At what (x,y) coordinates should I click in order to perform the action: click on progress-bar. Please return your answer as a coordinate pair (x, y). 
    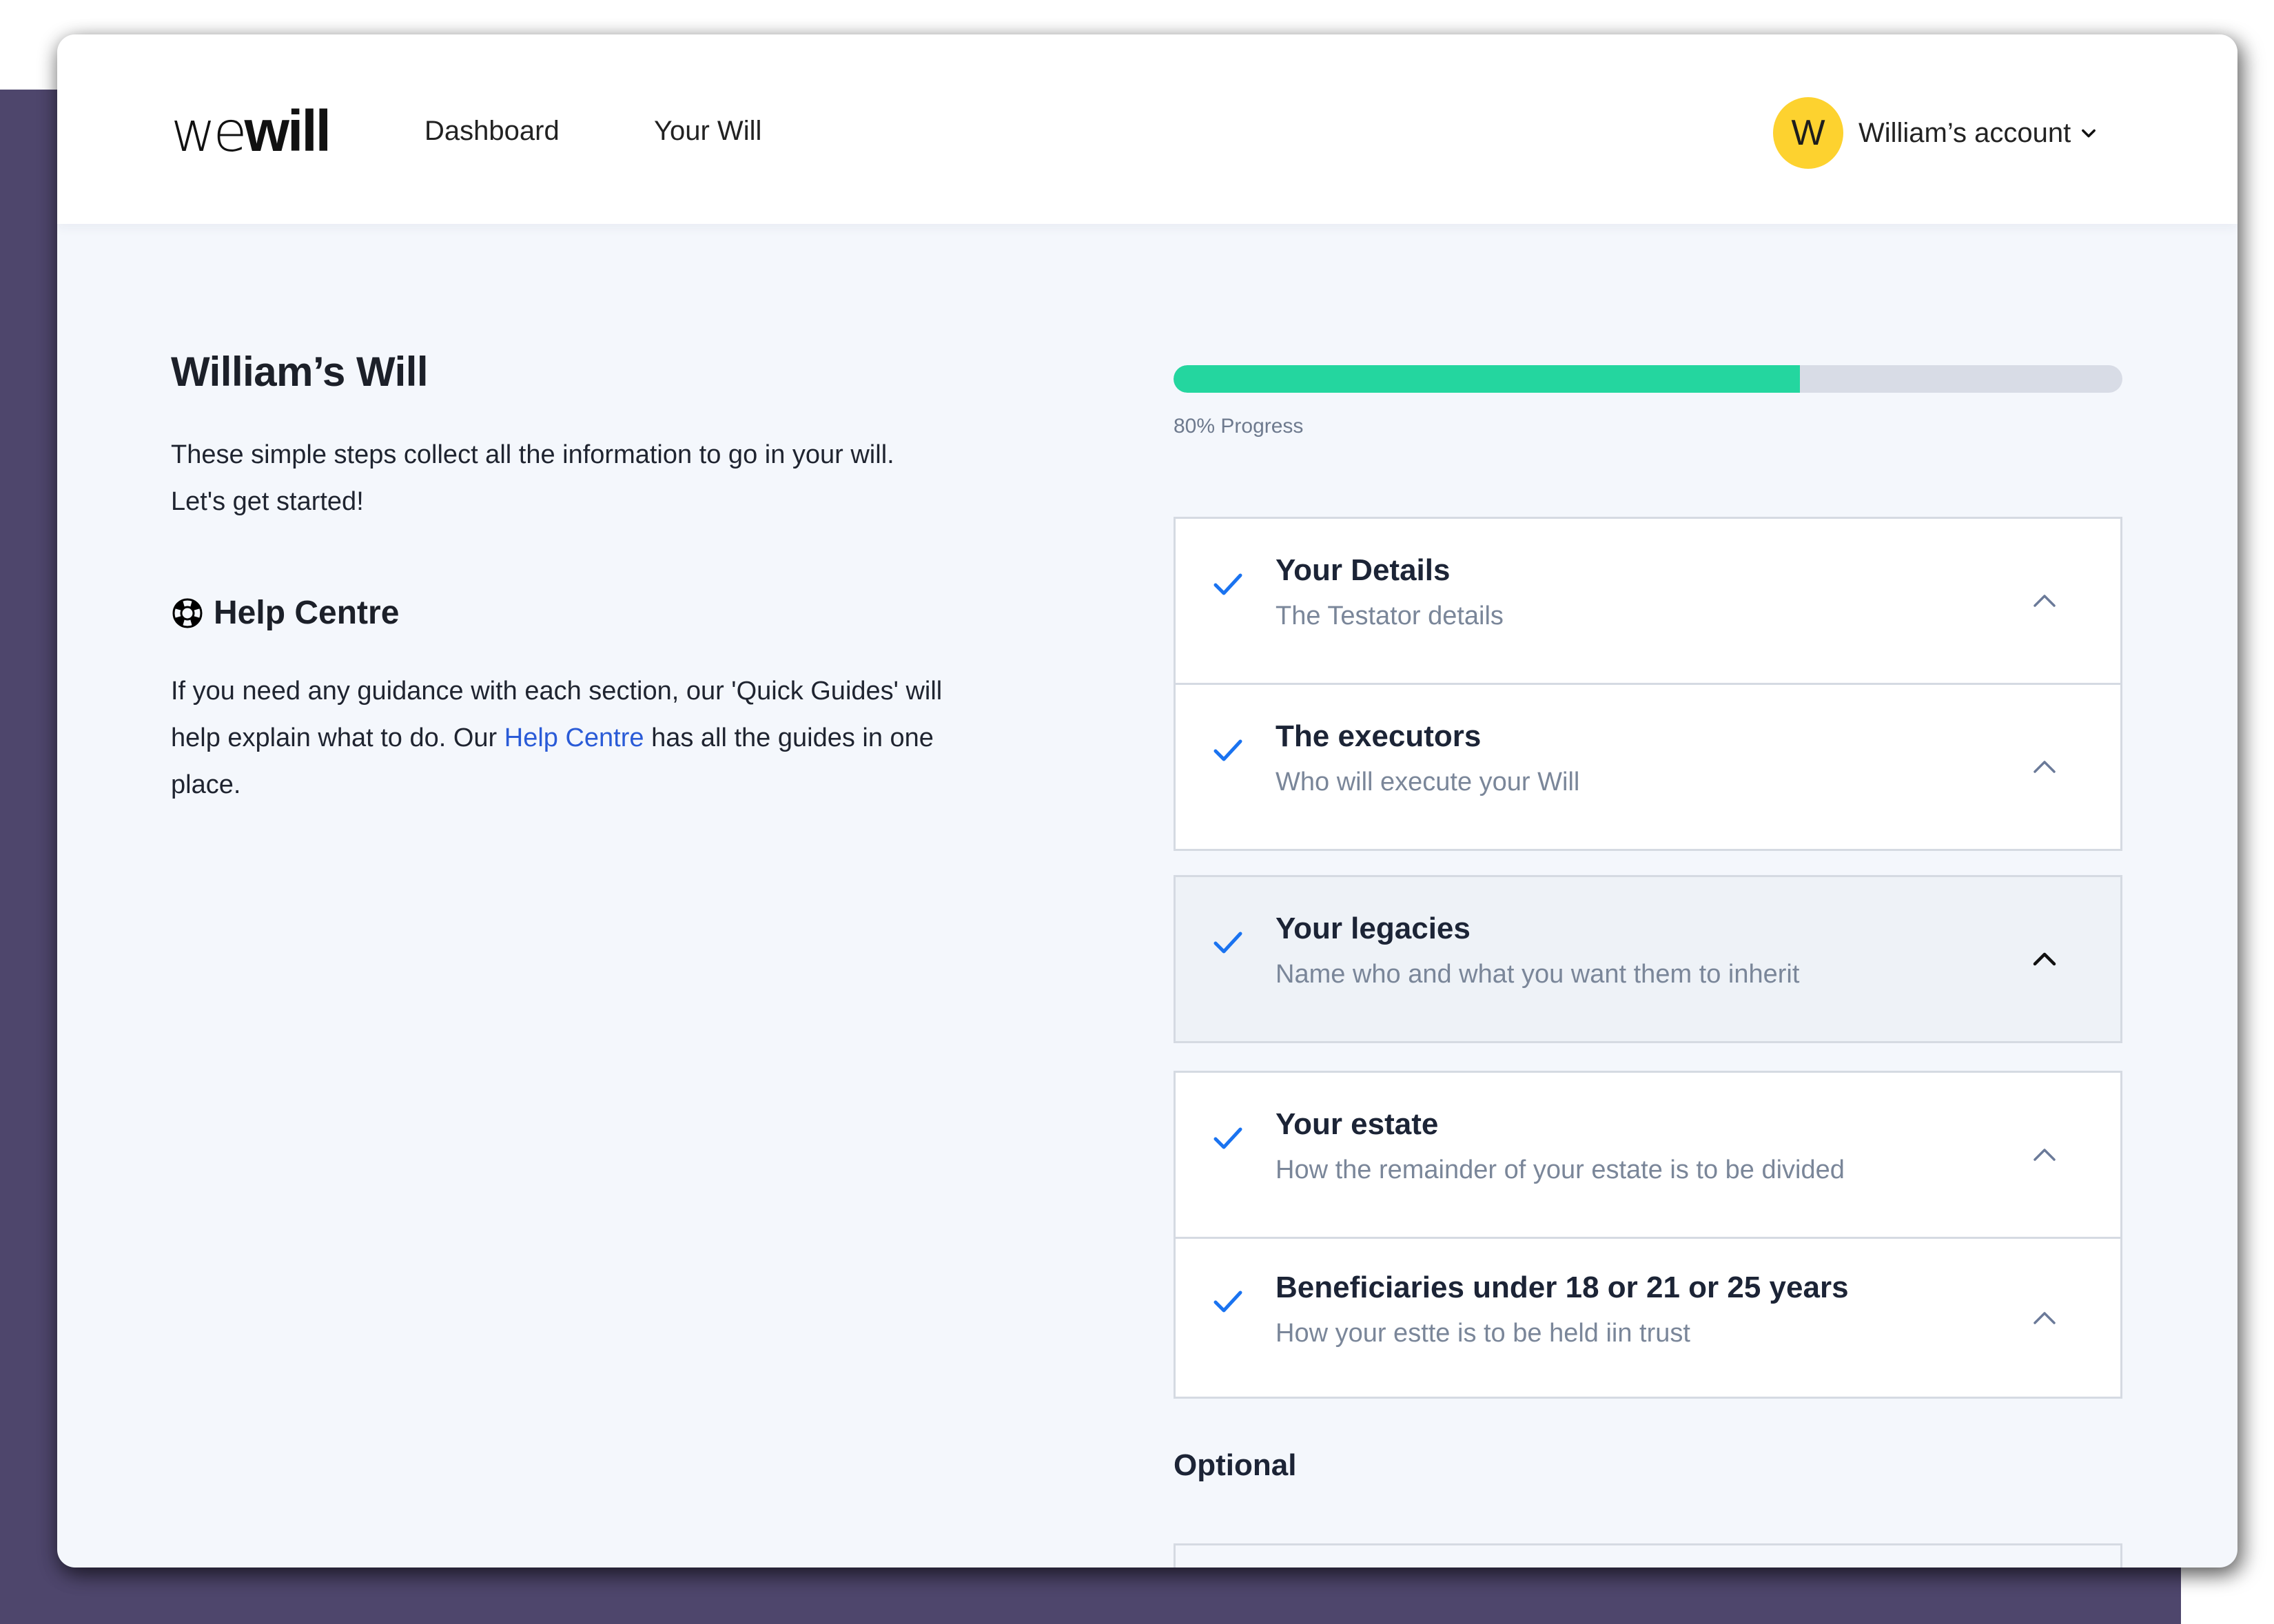
    Looking at the image, I should click on (1648, 379).